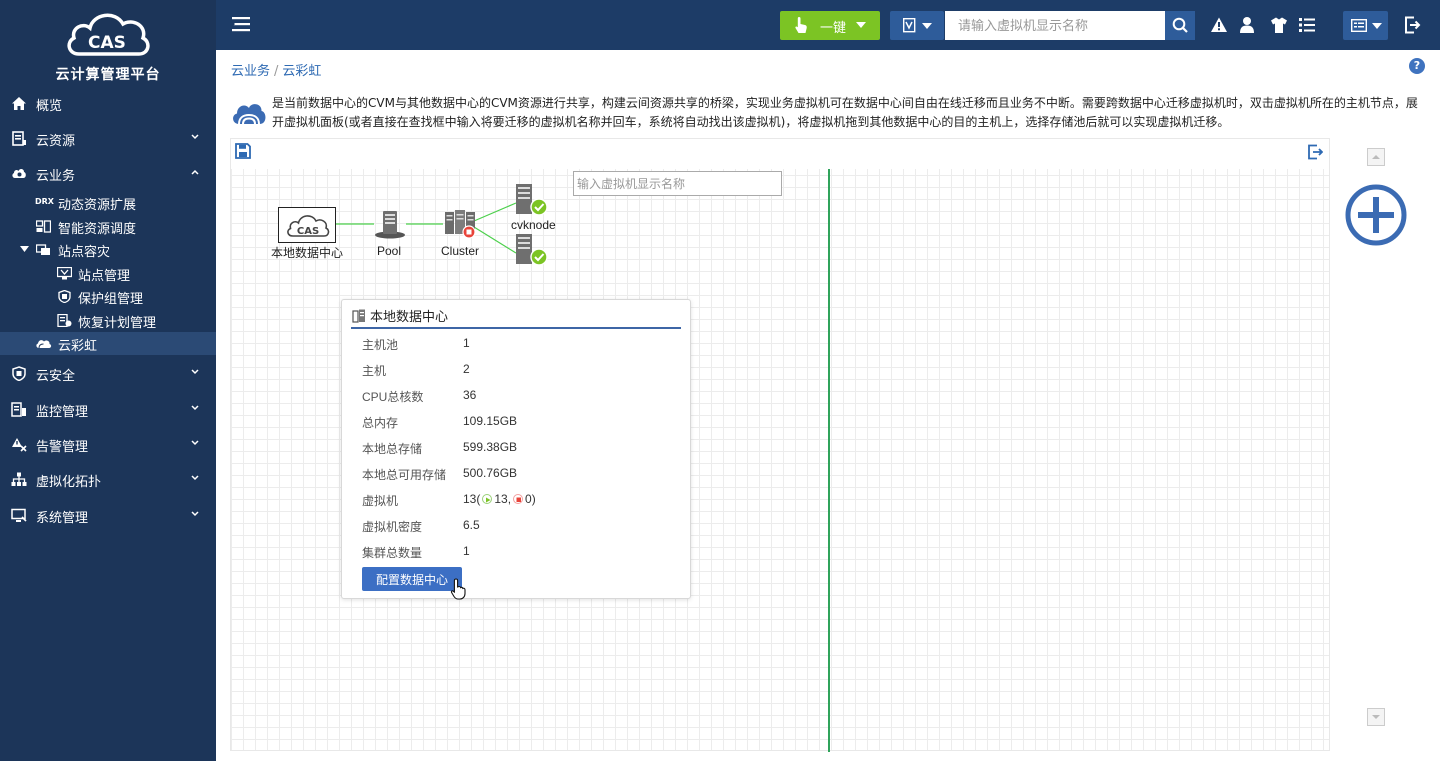 This screenshot has height=761, width=1440. Describe the element at coordinates (97, 229) in the screenshot. I see `sidebar-subitem-label: 智能资源调度` at that location.